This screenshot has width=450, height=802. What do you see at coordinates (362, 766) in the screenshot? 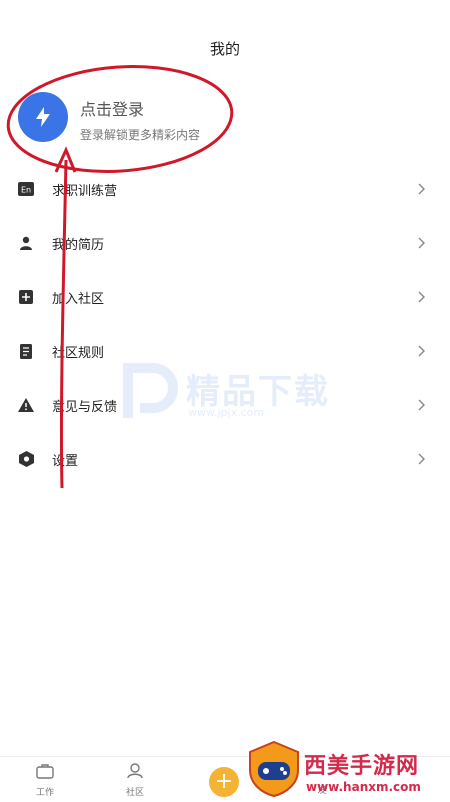
I see `ad-title: 西美手游网` at bounding box center [362, 766].